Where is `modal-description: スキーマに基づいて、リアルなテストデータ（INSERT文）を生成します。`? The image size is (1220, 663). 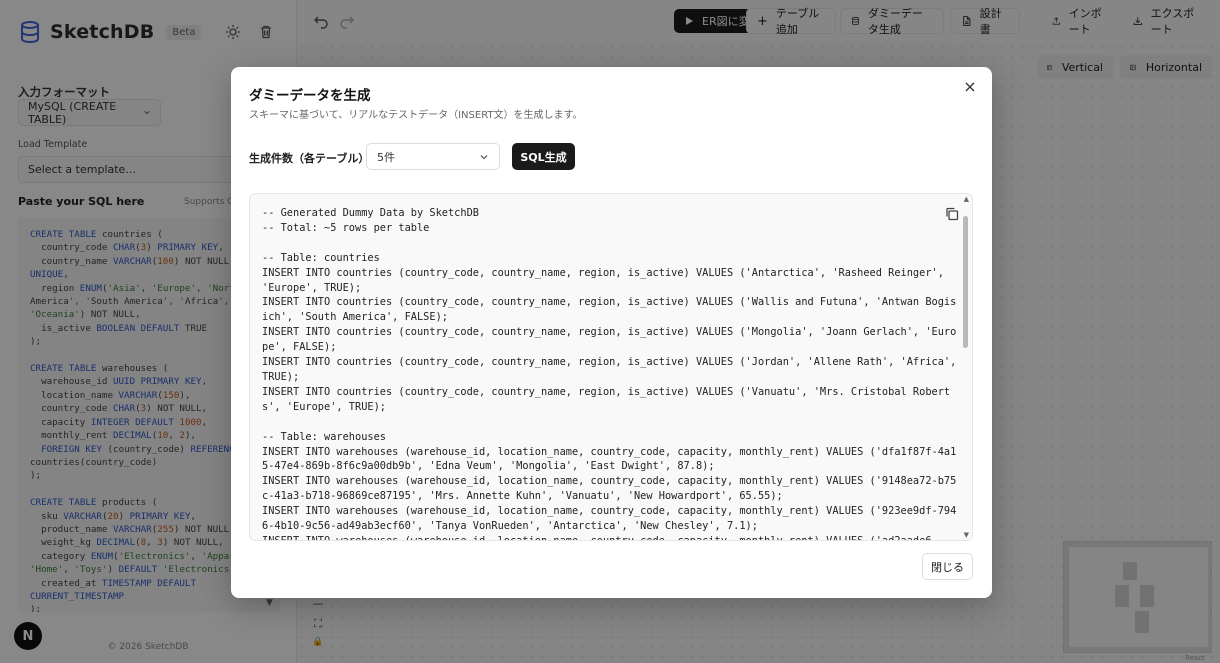
modal-description: スキーマに基づいて、リアルなテストデータ（INSERT文）を生成します。 is located at coordinates (416, 115).